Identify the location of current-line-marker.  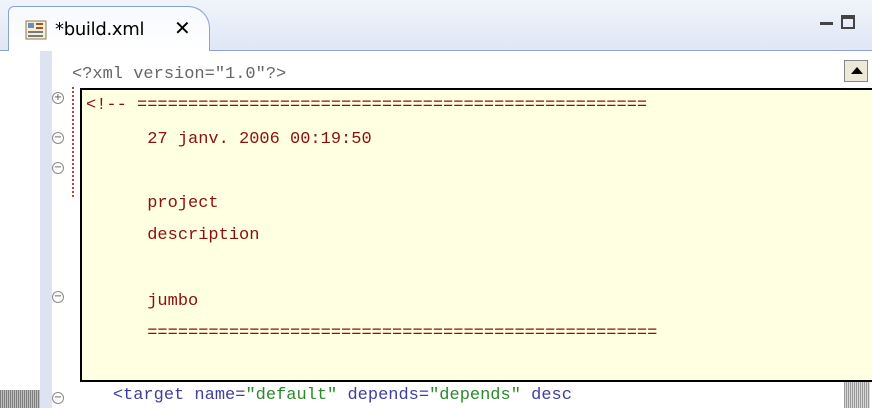
(20, 399).